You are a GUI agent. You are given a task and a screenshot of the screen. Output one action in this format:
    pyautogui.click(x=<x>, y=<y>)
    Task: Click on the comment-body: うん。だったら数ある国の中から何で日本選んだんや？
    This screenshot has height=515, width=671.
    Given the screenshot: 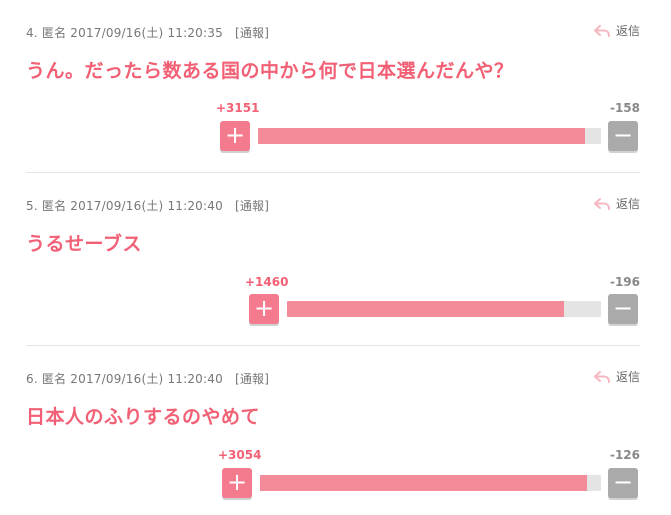 What is the action you would take?
    pyautogui.click(x=270, y=71)
    